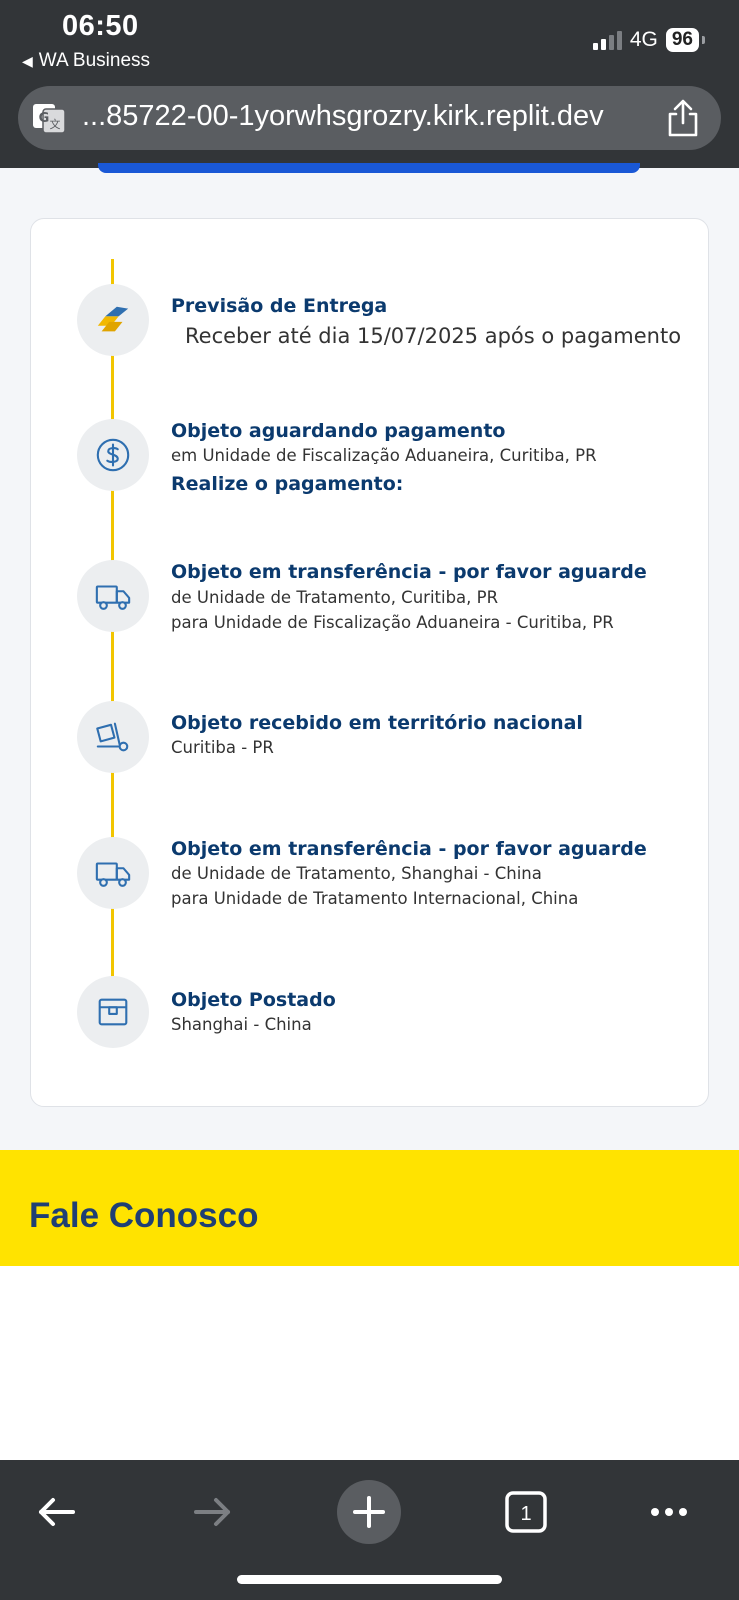  Describe the element at coordinates (369, 1363) in the screenshot. I see `page-bottom-area` at that location.